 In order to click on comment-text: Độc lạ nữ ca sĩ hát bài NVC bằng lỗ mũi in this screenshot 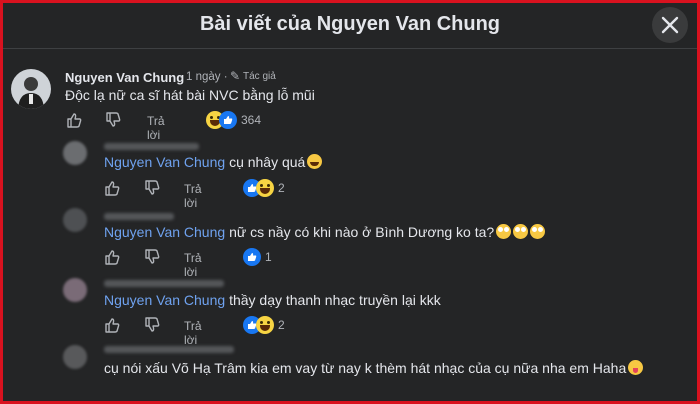, I will do `click(190, 95)`.